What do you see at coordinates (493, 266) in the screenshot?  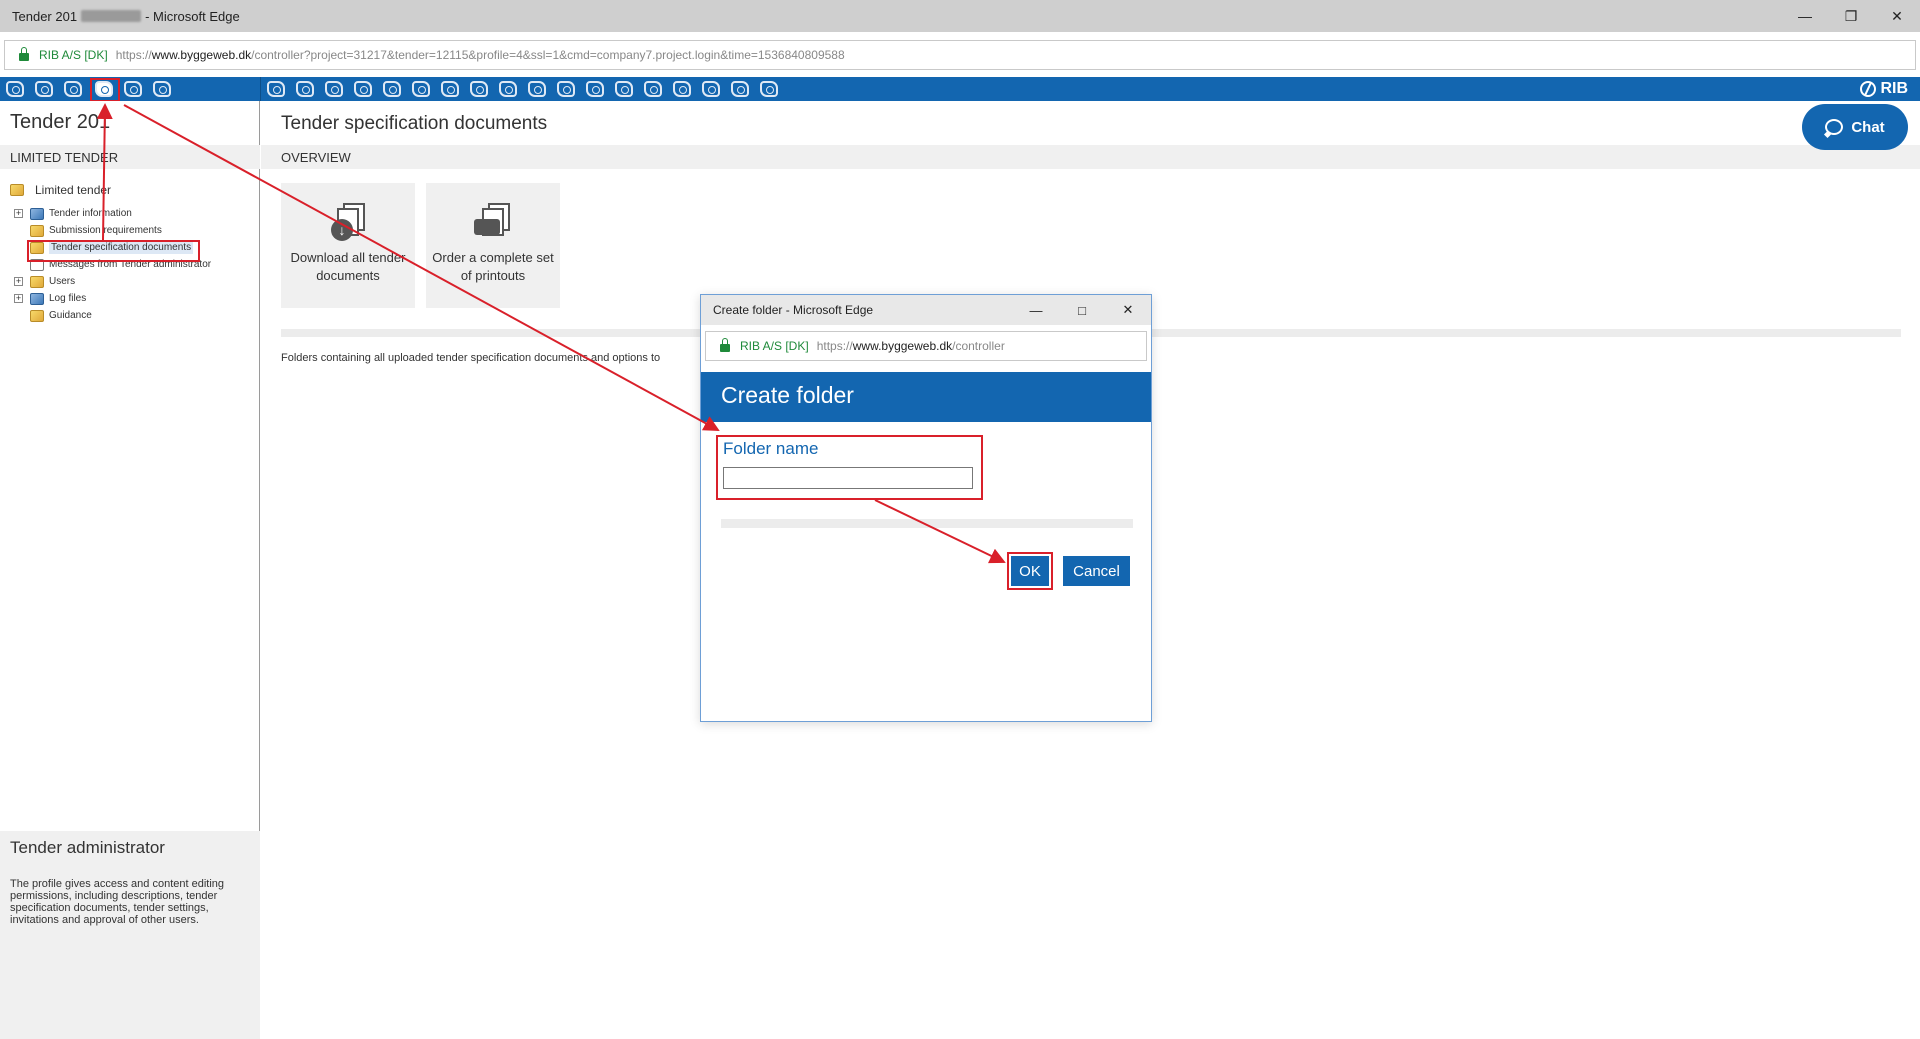 I see `tile-label: Order a complete set of printouts` at bounding box center [493, 266].